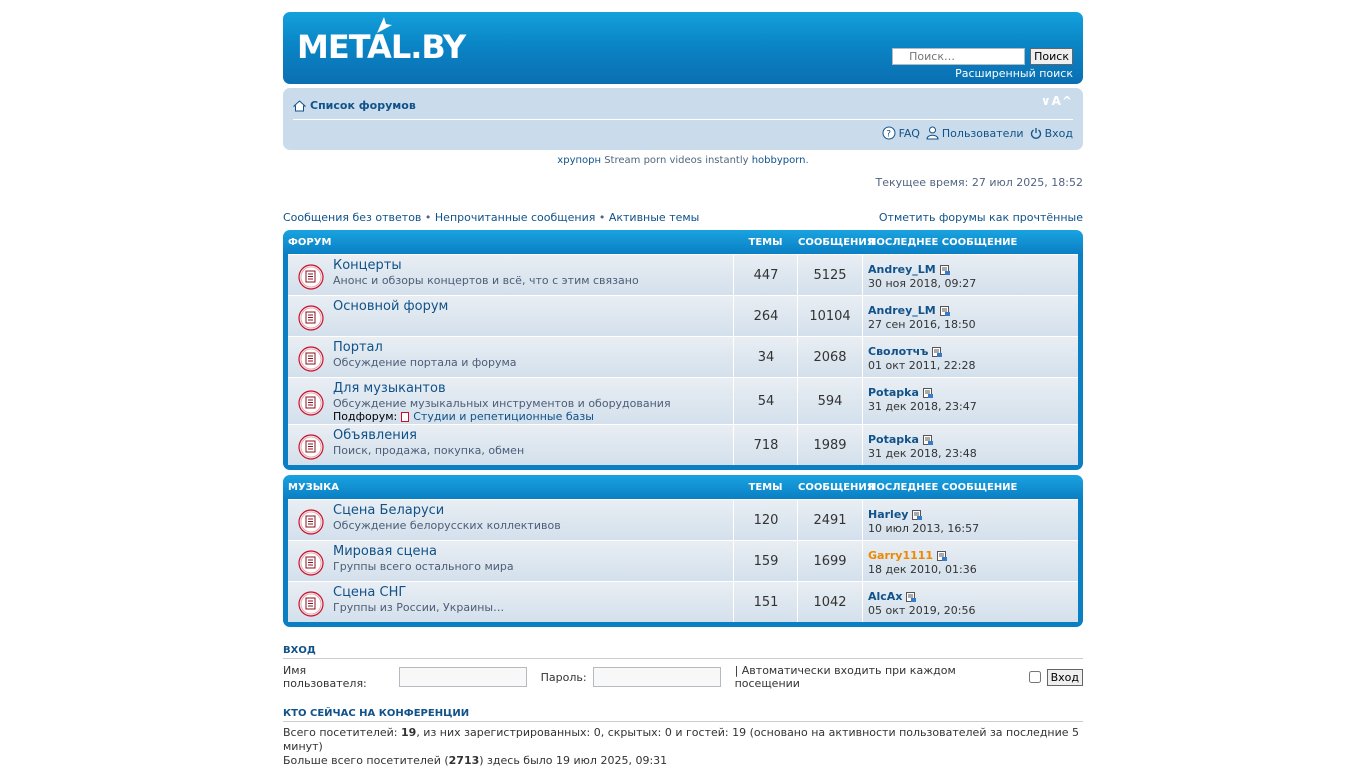 The width and height of the screenshot is (1366, 768). I want to click on current-time: Текущее время: 27 июл 2025, 18:52, so click(979, 182).